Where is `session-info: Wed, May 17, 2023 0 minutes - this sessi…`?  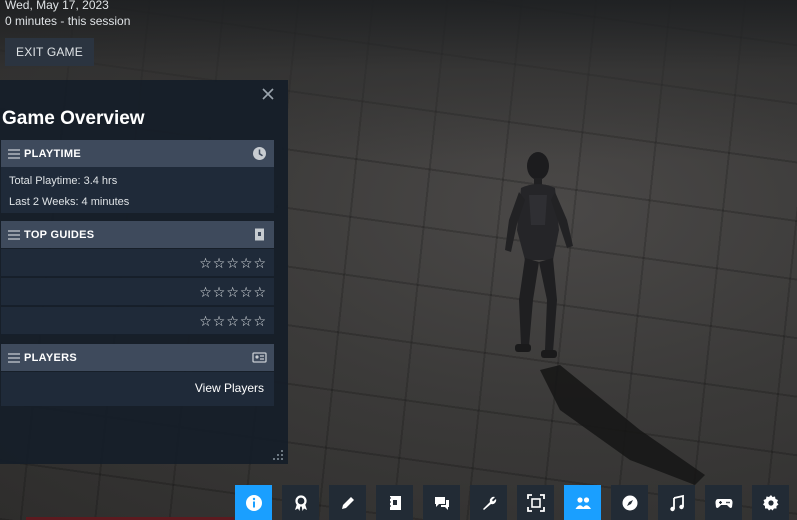
session-info: Wed, May 17, 2023 0 minutes - this sessi… is located at coordinates (67, 14).